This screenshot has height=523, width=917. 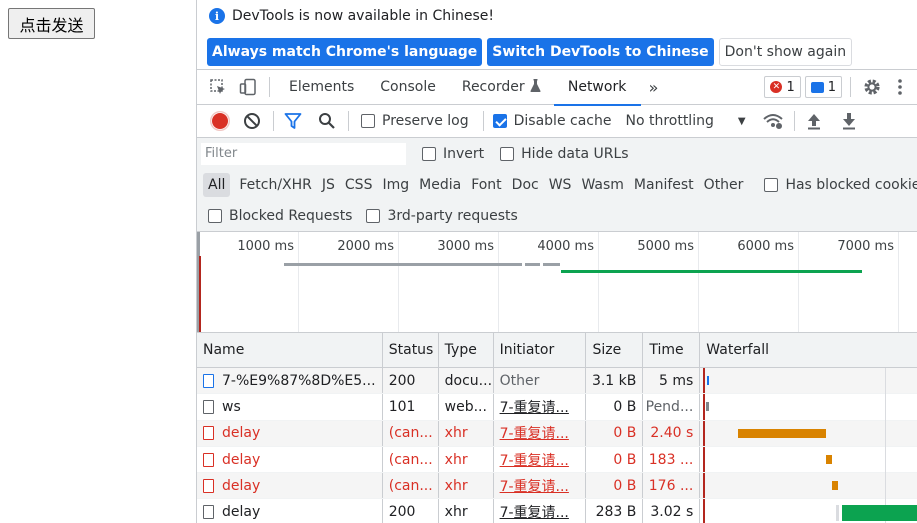 What do you see at coordinates (208, 380) in the screenshot?
I see `document-file-icon` at bounding box center [208, 380].